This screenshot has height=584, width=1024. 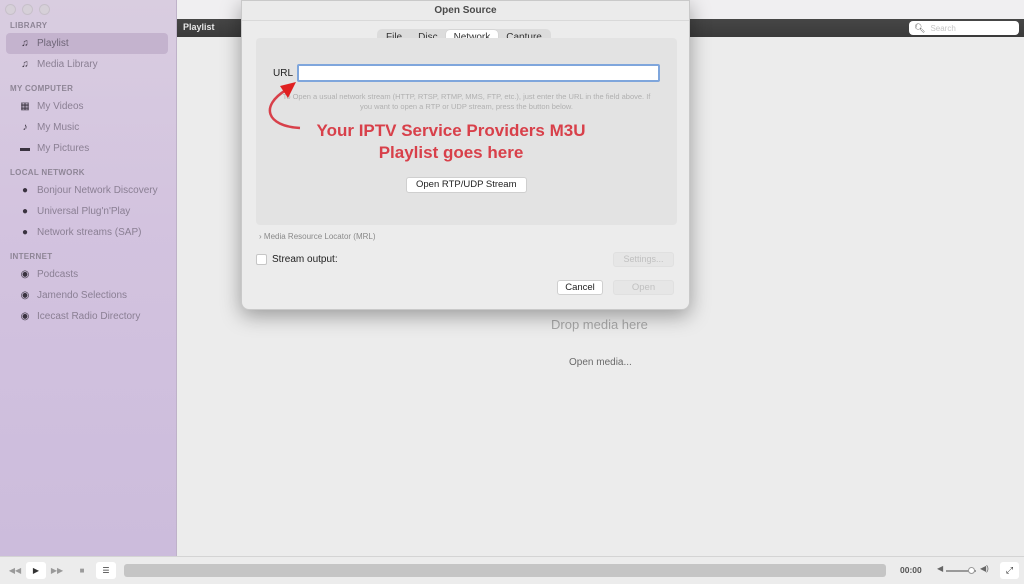 I want to click on playlist-toggle-button: ☰, so click(x=106, y=570).